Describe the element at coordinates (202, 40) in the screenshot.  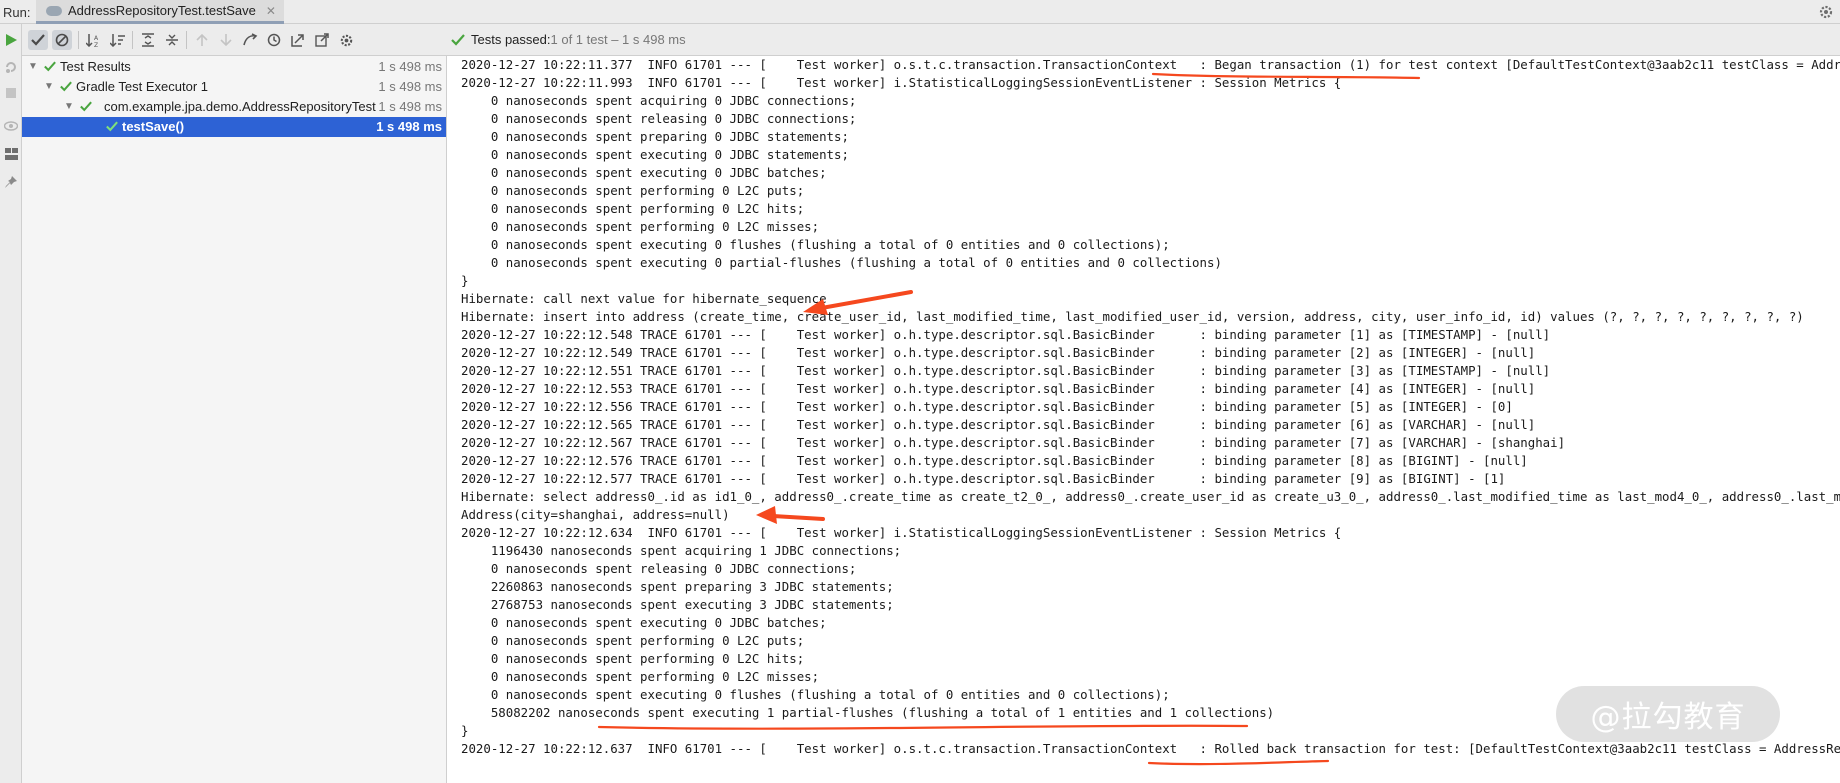
I see `prev-failed-icon` at that location.